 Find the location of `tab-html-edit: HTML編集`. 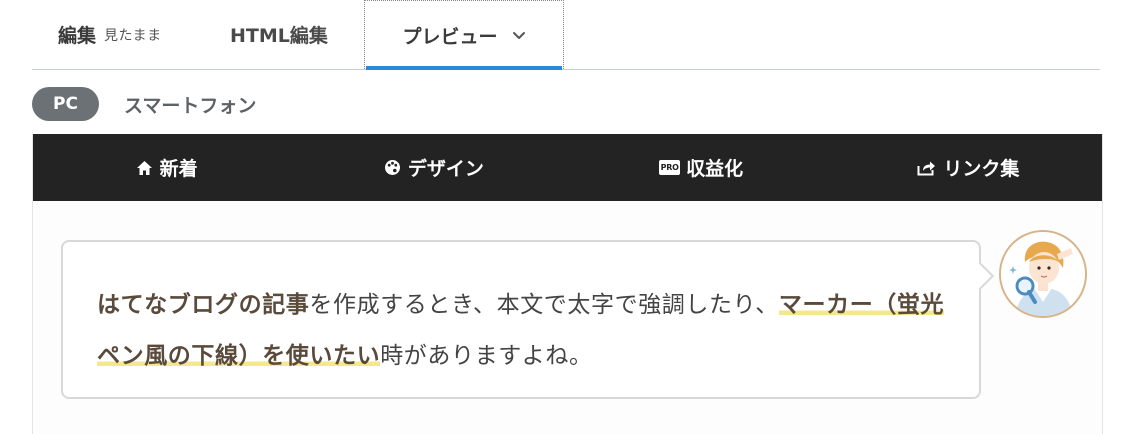

tab-html-edit: HTML編集 is located at coordinates (279, 34).